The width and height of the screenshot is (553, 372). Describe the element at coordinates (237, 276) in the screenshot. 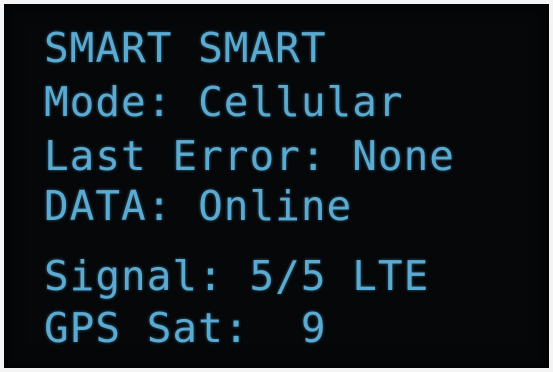

I see `signal-status: Signal: 5/5 LTE` at that location.